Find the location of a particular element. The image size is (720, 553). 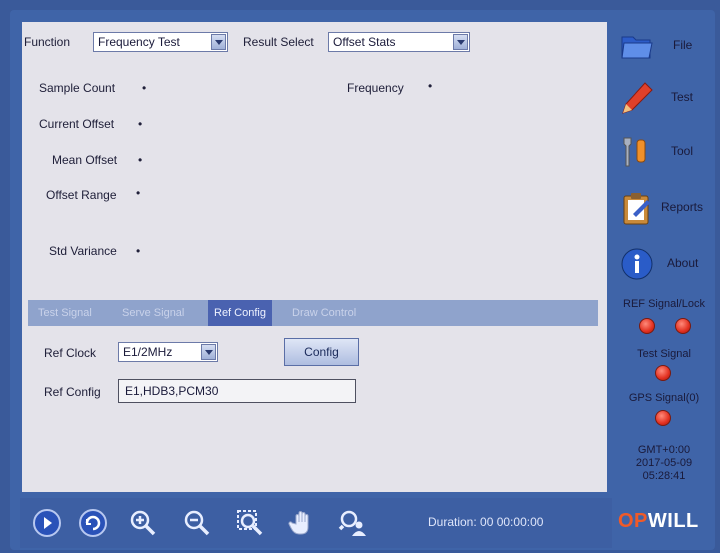

info-icon is located at coordinates (637, 264).